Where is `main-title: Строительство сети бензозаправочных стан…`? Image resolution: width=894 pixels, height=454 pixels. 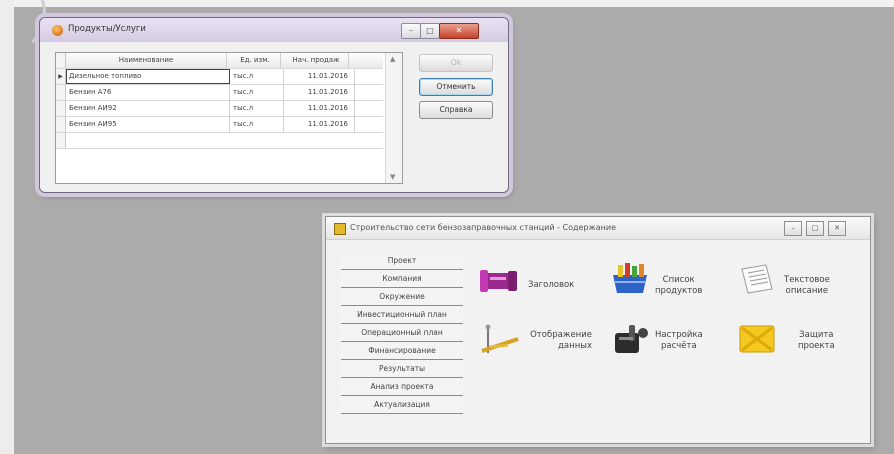
main-title: Строительство сети бензозаправочных стан… is located at coordinates (483, 227).